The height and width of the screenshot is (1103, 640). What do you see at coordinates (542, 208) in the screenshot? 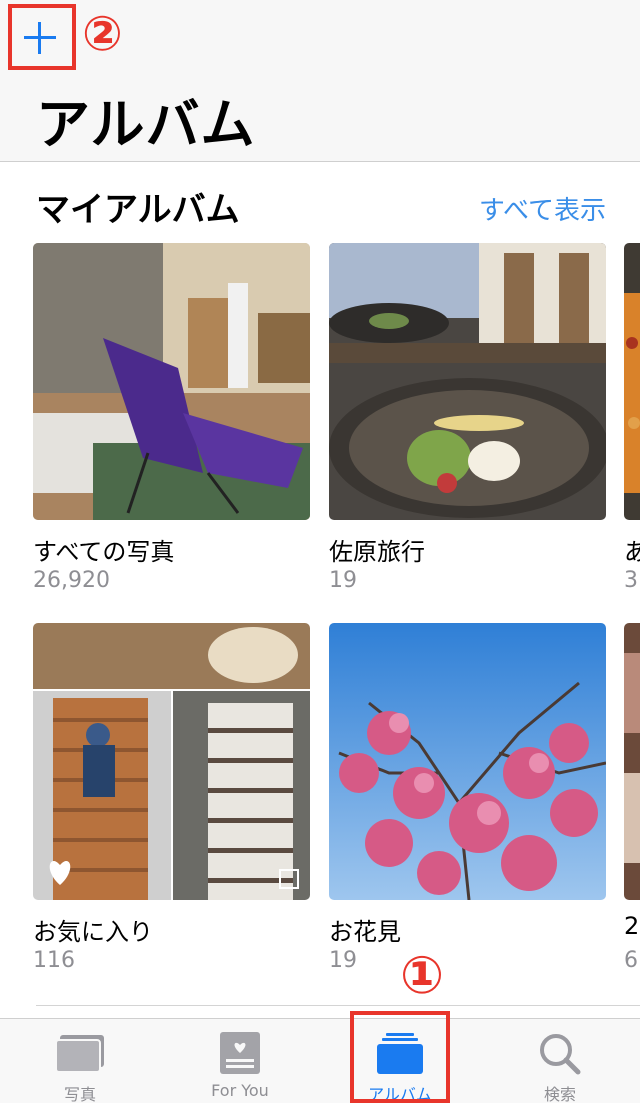
I see `see-all-link: すべて表示` at bounding box center [542, 208].